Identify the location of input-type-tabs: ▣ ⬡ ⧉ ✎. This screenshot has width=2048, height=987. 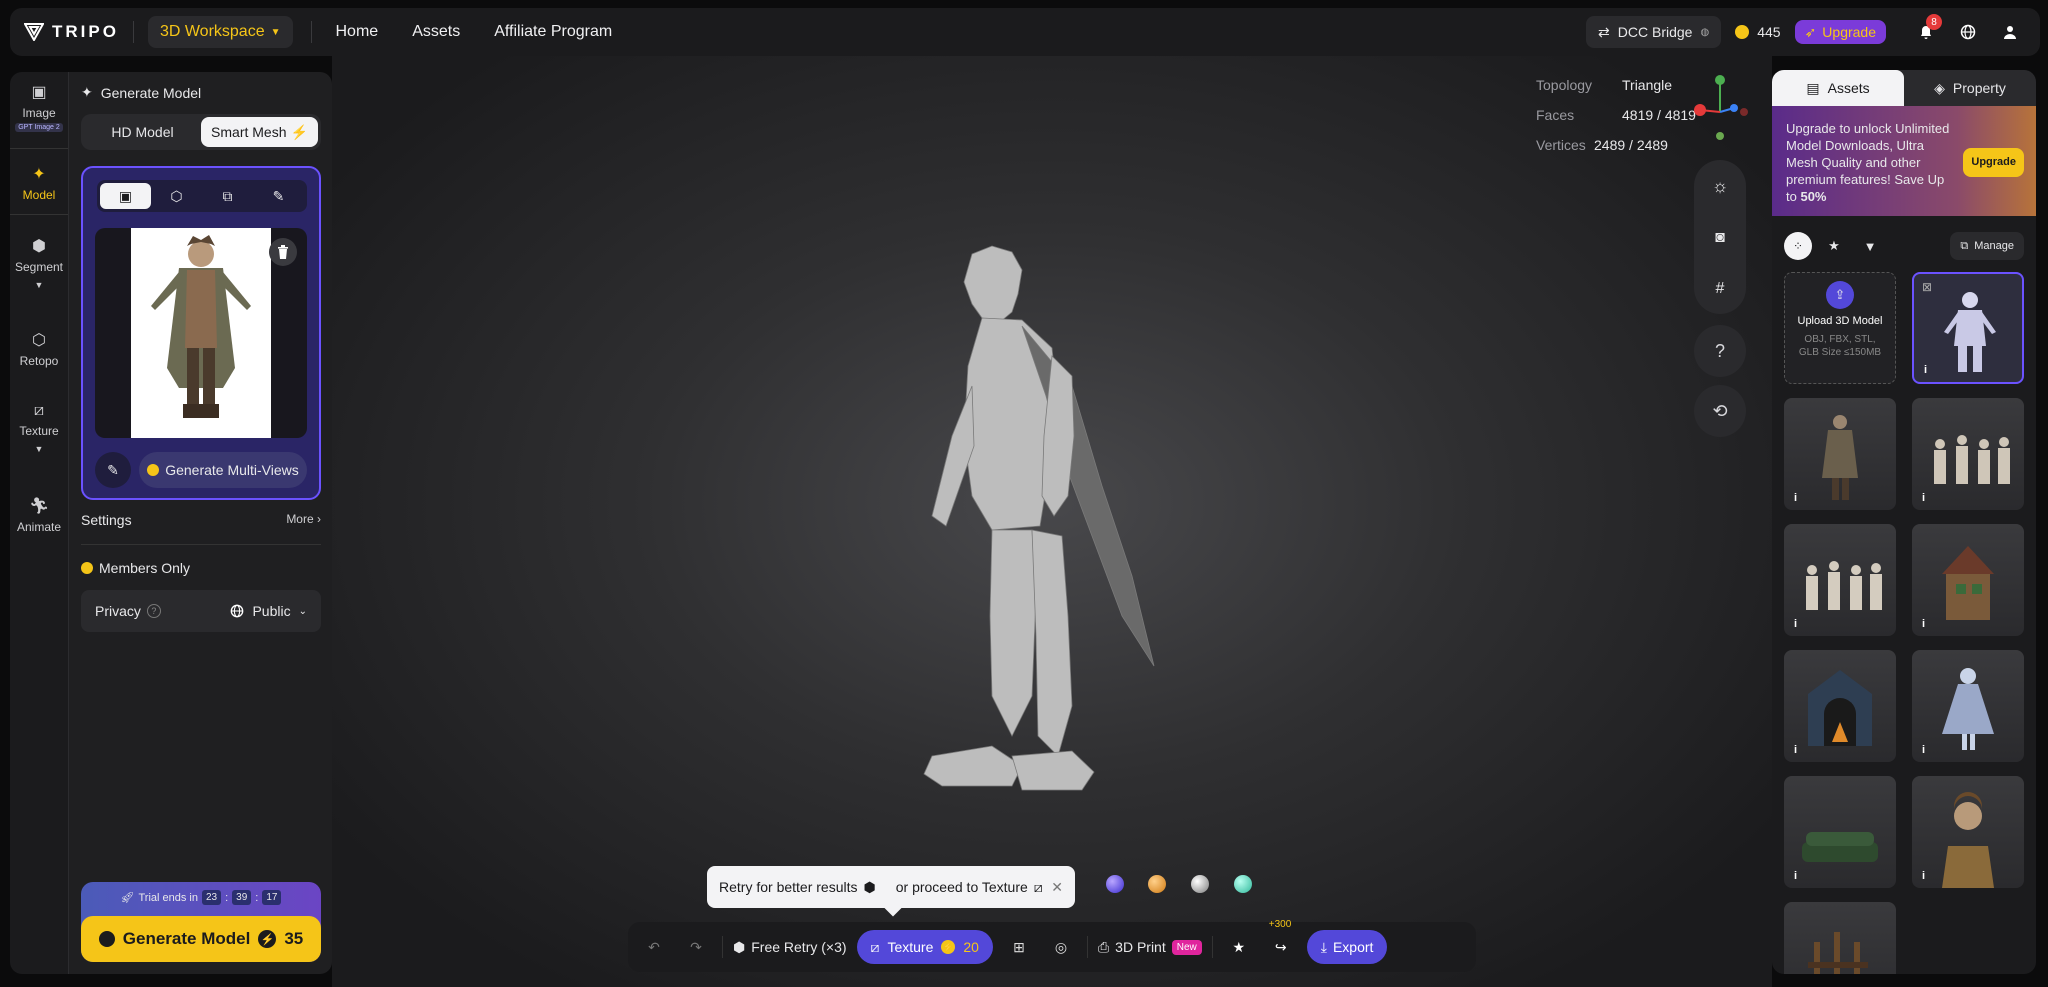
(202, 196).